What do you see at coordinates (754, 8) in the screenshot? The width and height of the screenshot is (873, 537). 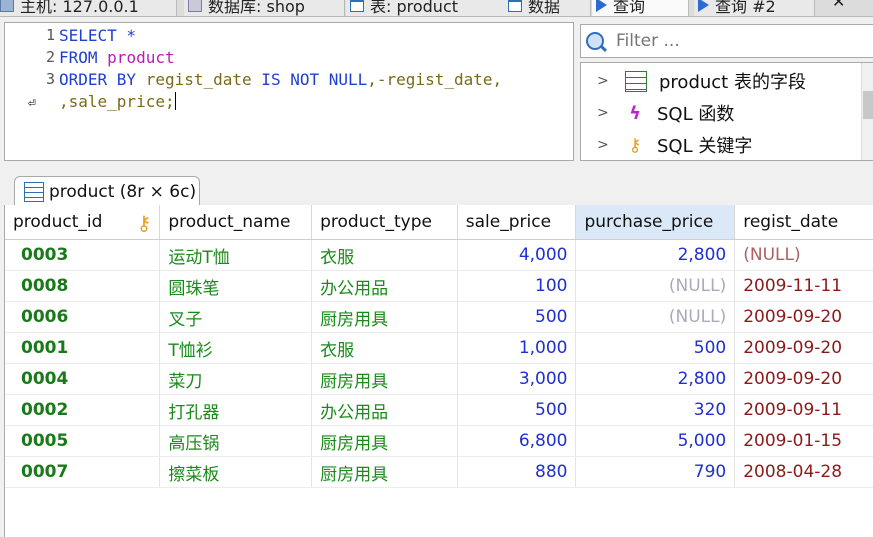 I see `tab-query-2: 查询 #2` at bounding box center [754, 8].